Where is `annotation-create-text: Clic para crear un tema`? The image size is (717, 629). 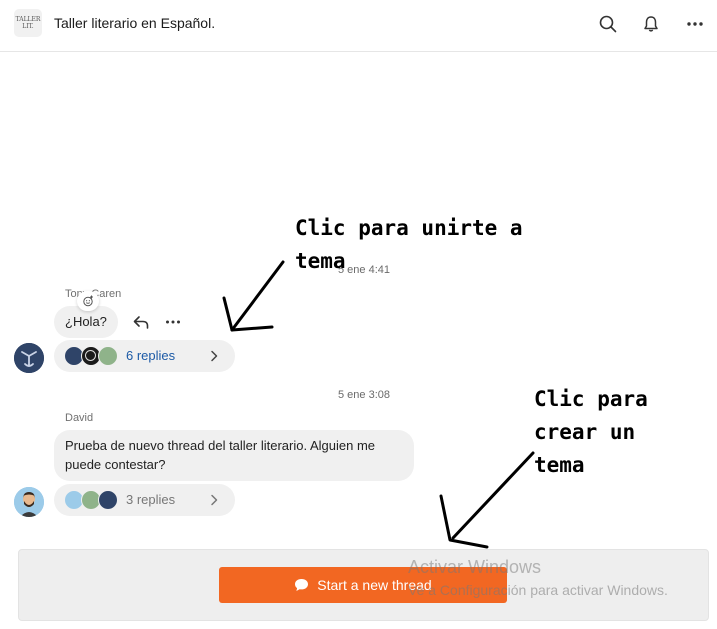
annotation-create-text: Clic para crear un tema is located at coordinates (591, 432).